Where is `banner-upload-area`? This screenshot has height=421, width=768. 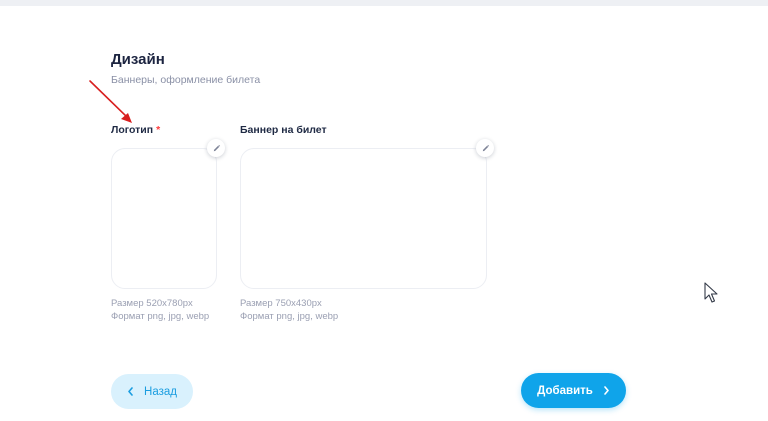
banner-upload-area is located at coordinates (363, 218).